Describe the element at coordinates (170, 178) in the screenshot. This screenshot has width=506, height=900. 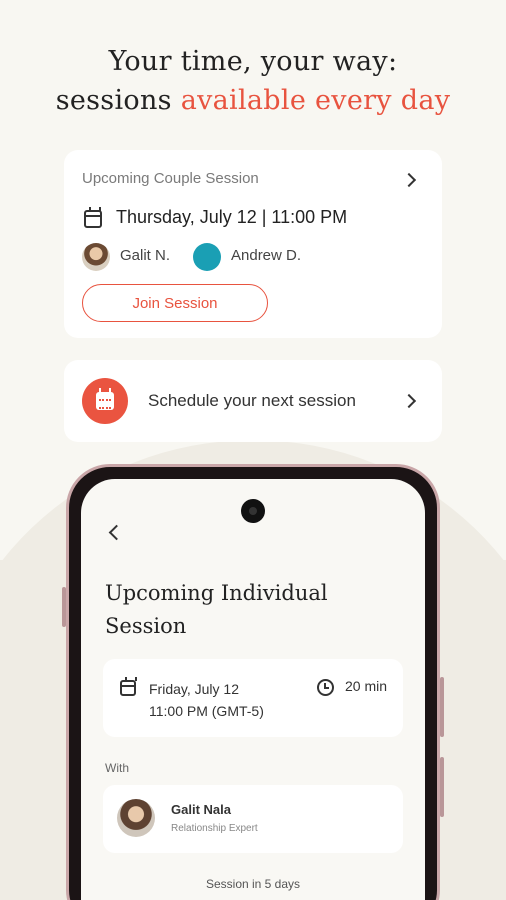
I see `card-title: Upcoming Couple Session` at that location.